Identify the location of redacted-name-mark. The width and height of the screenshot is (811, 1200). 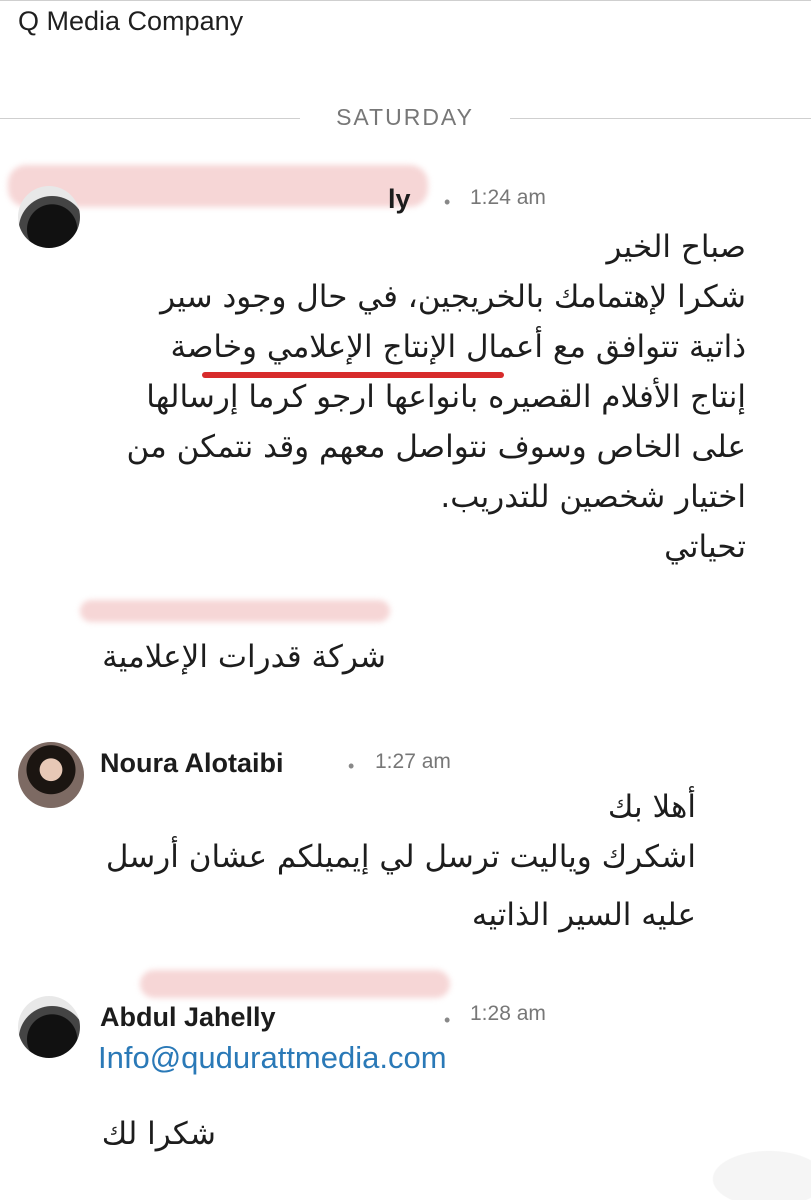
(235, 611).